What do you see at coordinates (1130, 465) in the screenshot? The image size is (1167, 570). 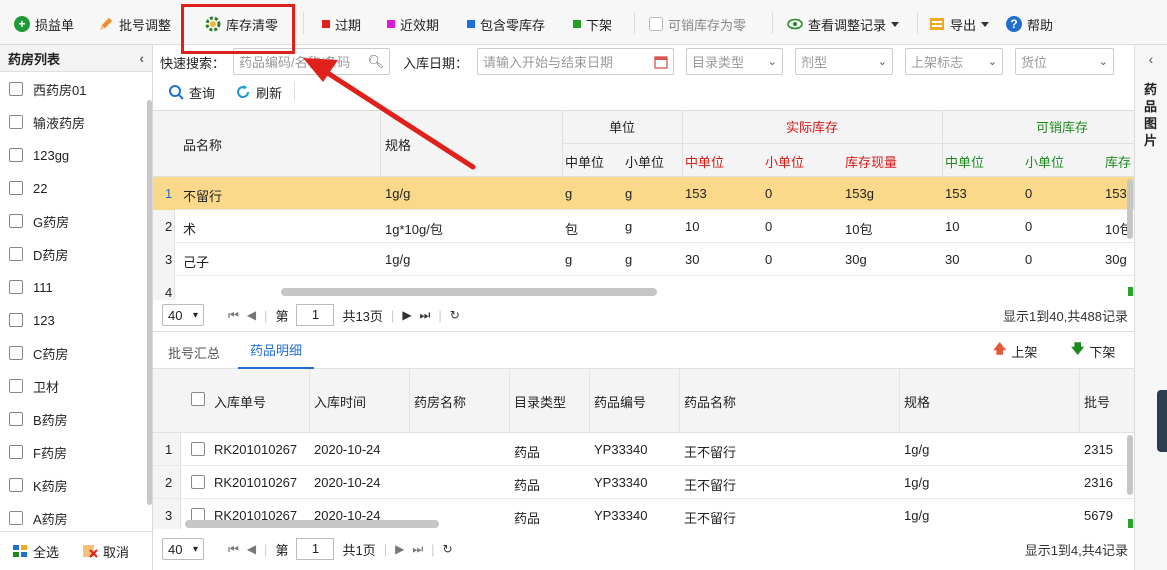 I see `detail-vertical-scrollbar` at bounding box center [1130, 465].